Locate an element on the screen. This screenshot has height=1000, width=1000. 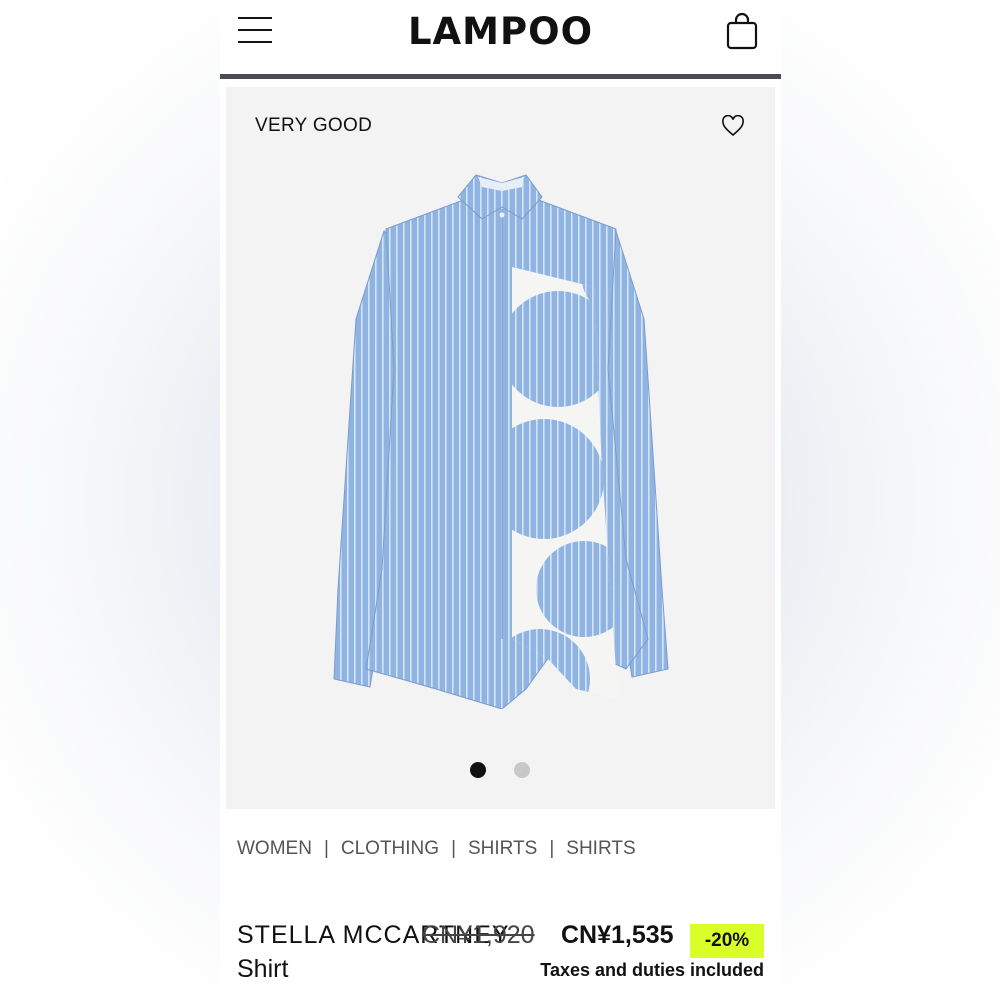
shopping-bag-icon is located at coordinates (742, 31).